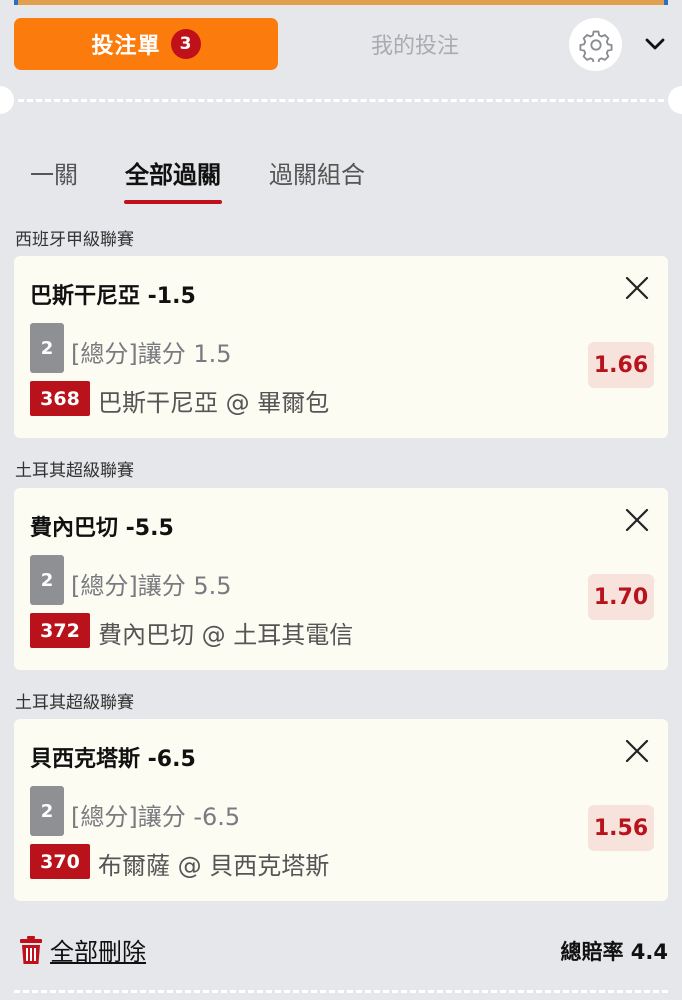 This screenshot has height=1000, width=682. I want to click on odds-button: 1.70, so click(621, 597).